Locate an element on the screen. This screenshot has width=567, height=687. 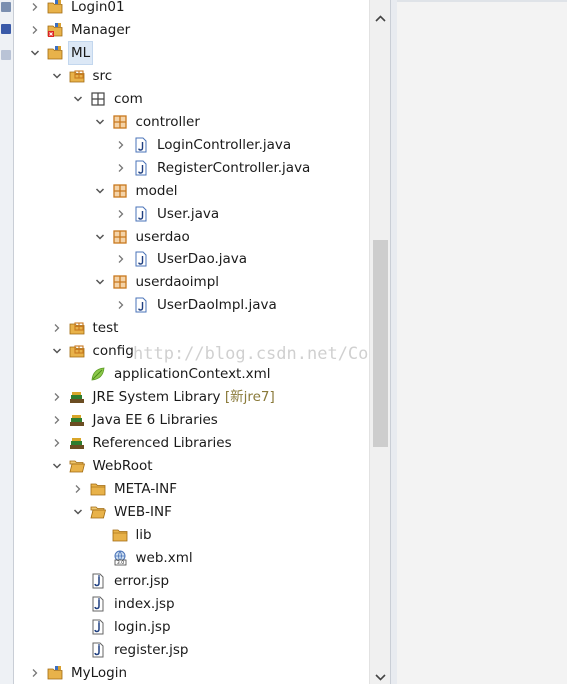
tree-item-label: META-INF is located at coordinates (146, 488).